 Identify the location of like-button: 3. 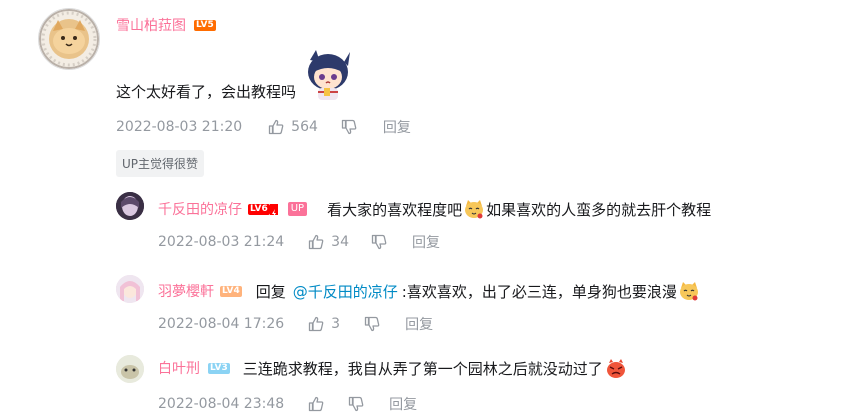
(324, 324).